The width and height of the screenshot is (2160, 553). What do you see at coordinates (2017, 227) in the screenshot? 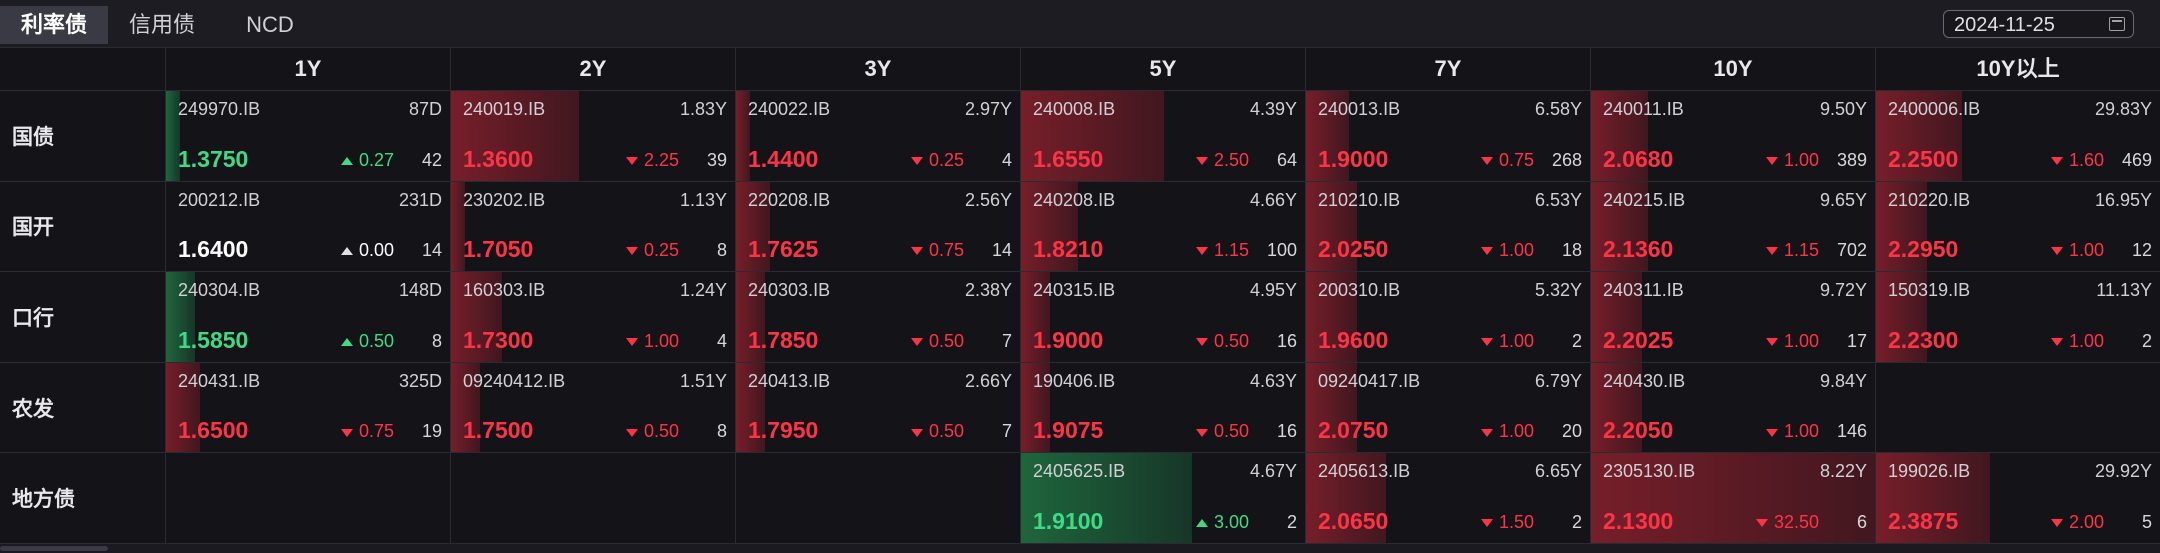
I see `bond-cell: 210220.IB 16.95Y 2.2950 1.00 12` at bounding box center [2017, 227].